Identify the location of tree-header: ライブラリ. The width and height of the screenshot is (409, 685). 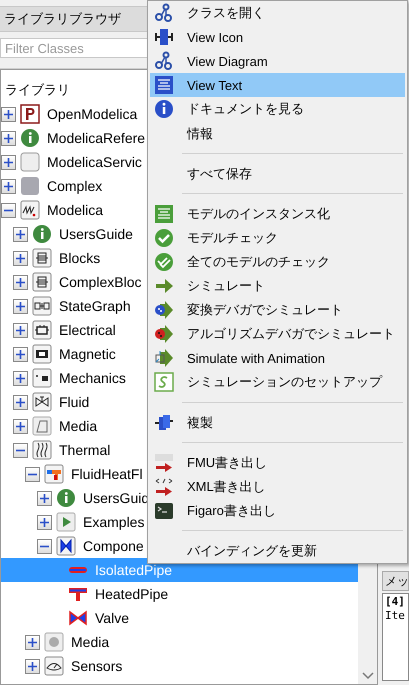
(37, 90).